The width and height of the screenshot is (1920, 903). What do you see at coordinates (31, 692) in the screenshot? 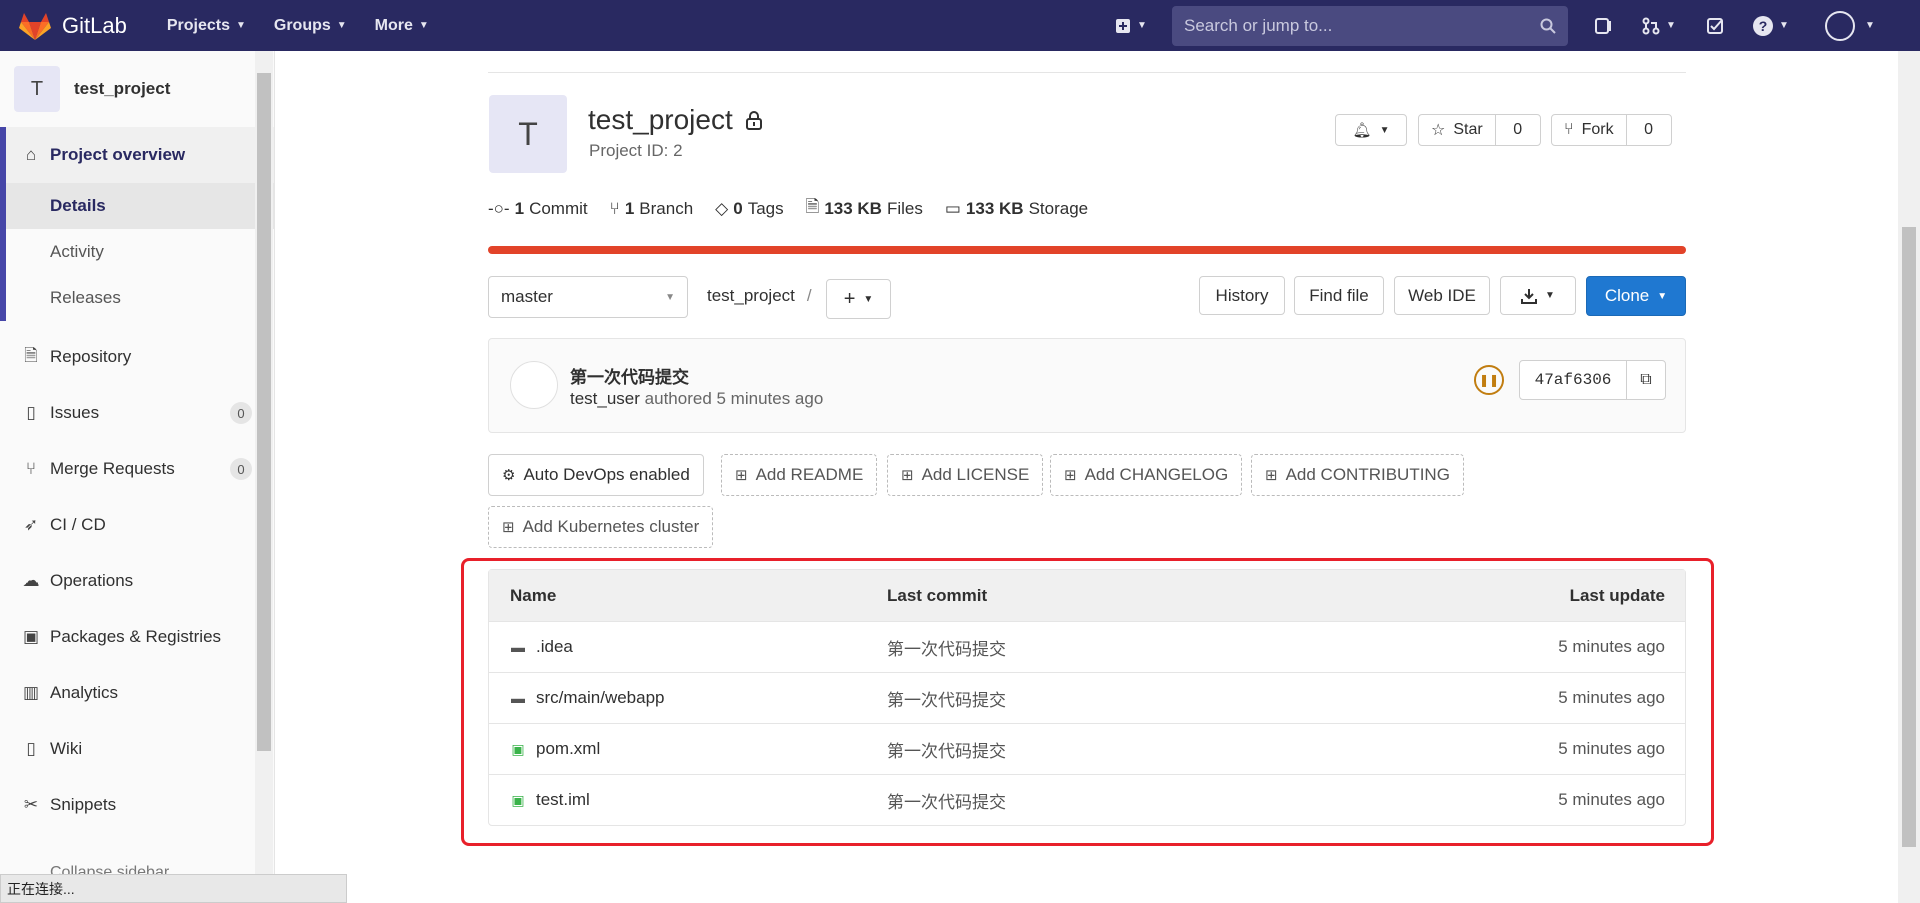
I see `chart-icon: ▥` at bounding box center [31, 692].